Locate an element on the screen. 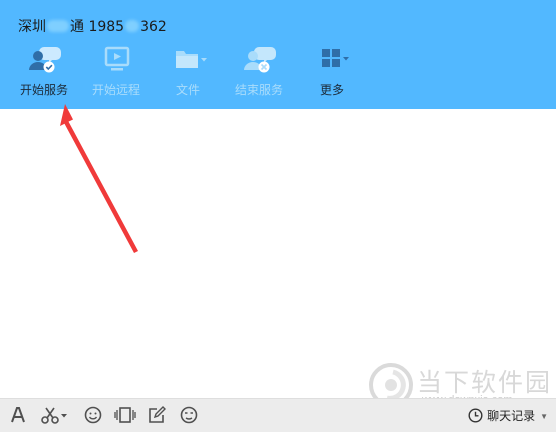 The image size is (556, 432). contact-title: 深圳 通 1985 362 is located at coordinates (92, 26).